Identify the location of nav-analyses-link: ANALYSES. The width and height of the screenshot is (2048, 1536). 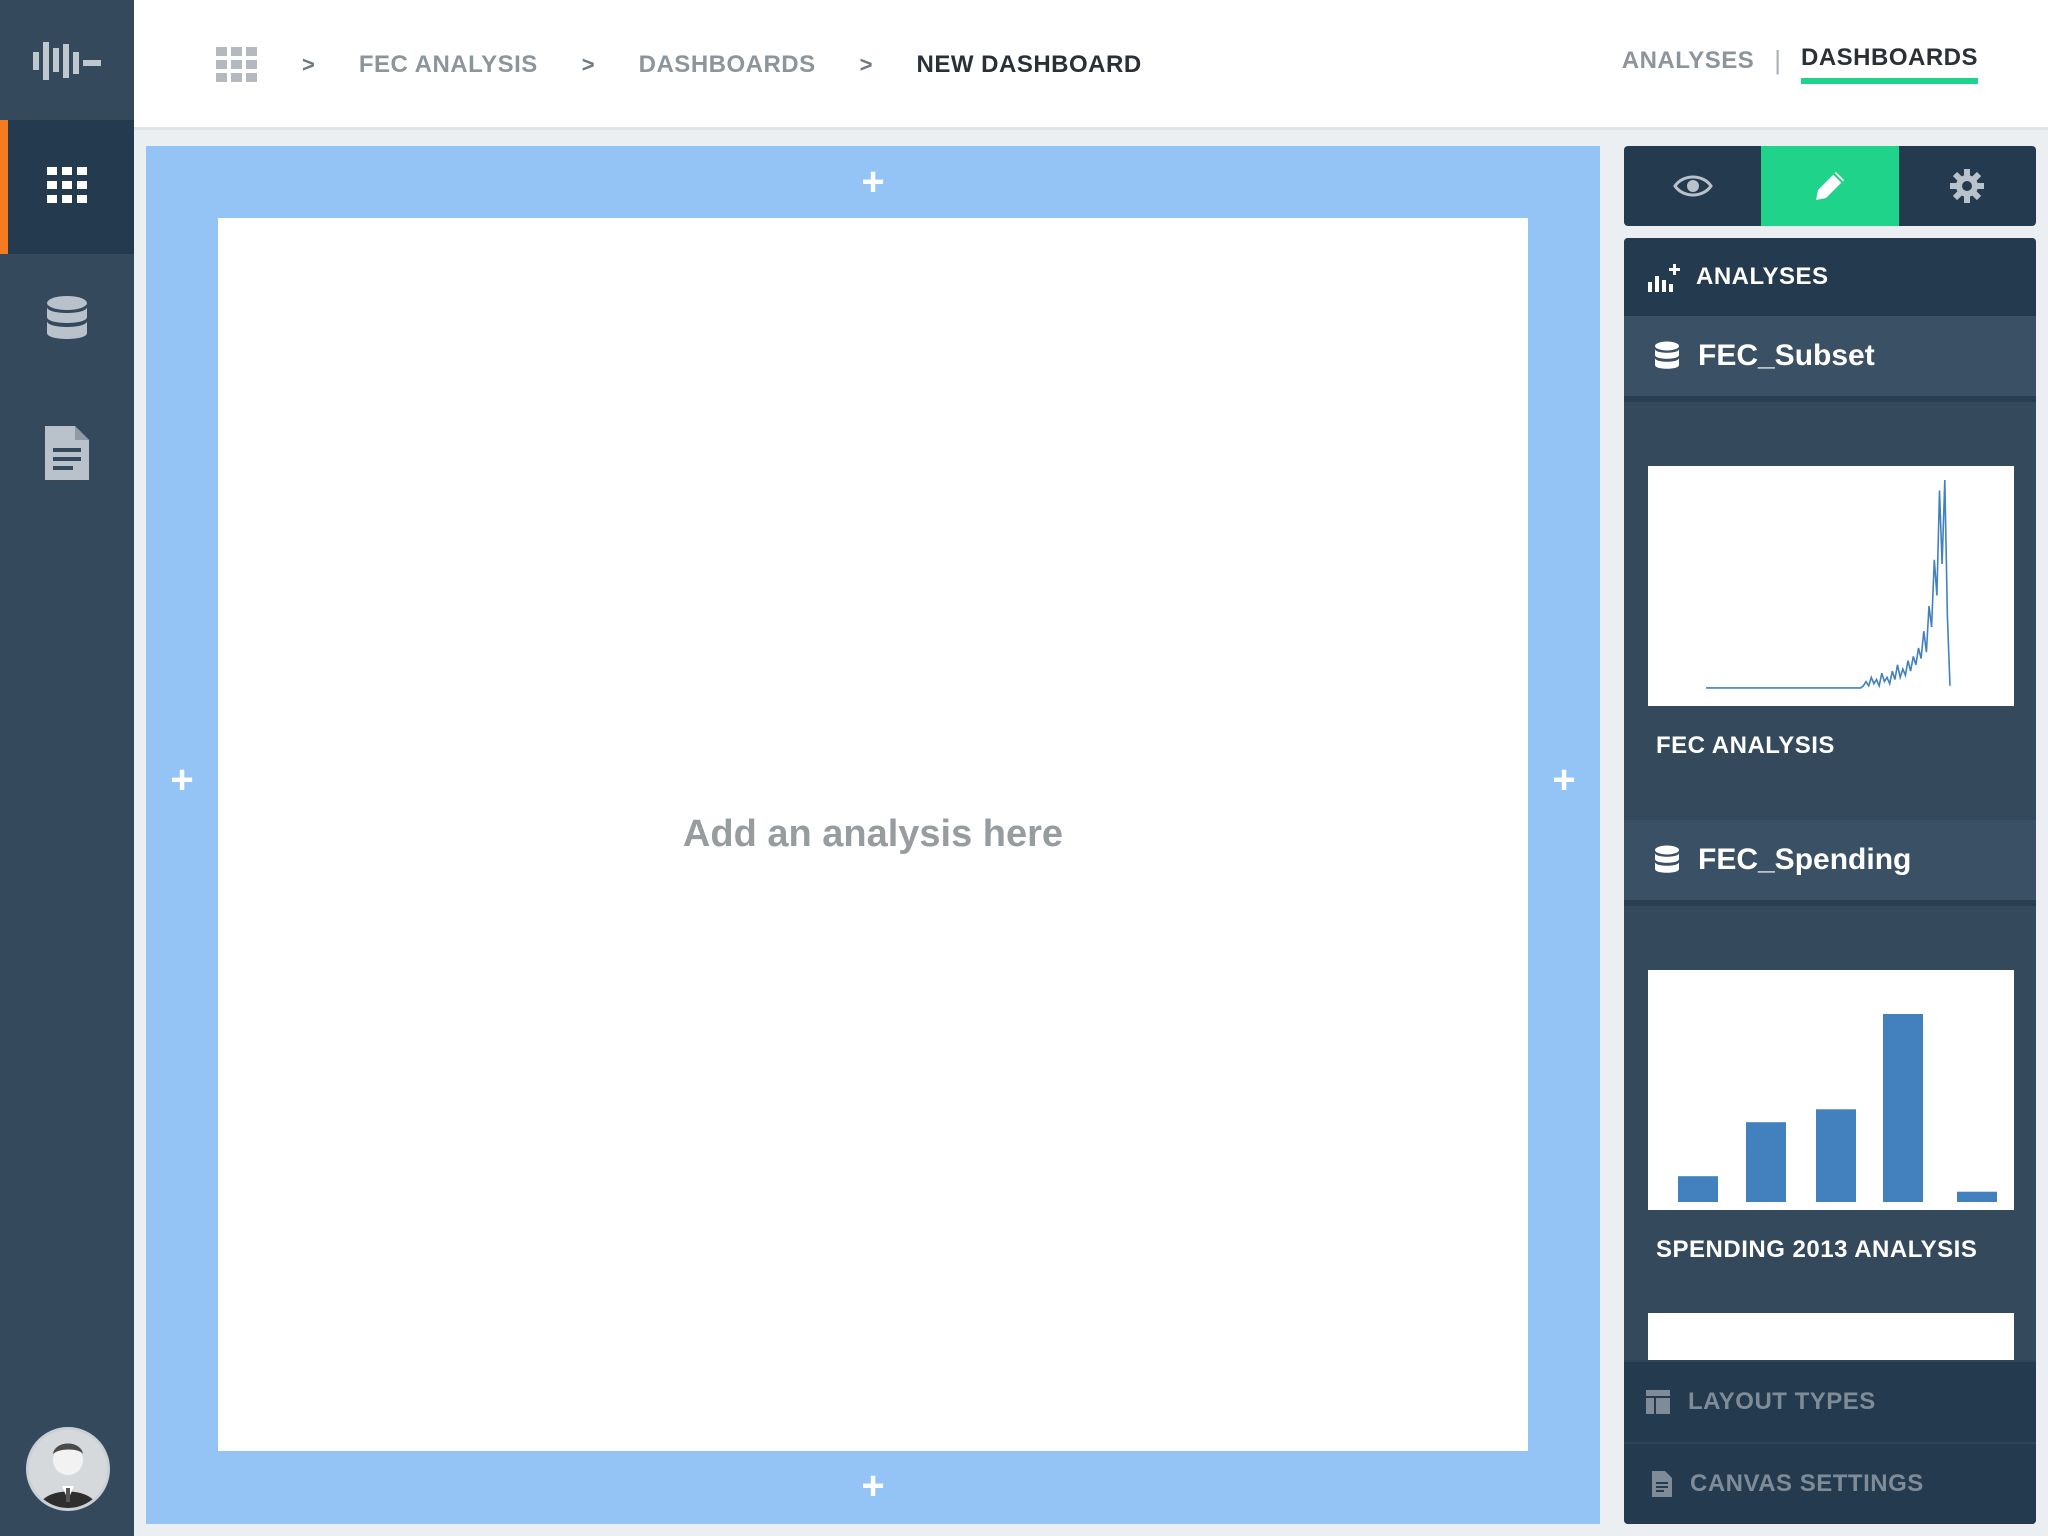
(1688, 64).